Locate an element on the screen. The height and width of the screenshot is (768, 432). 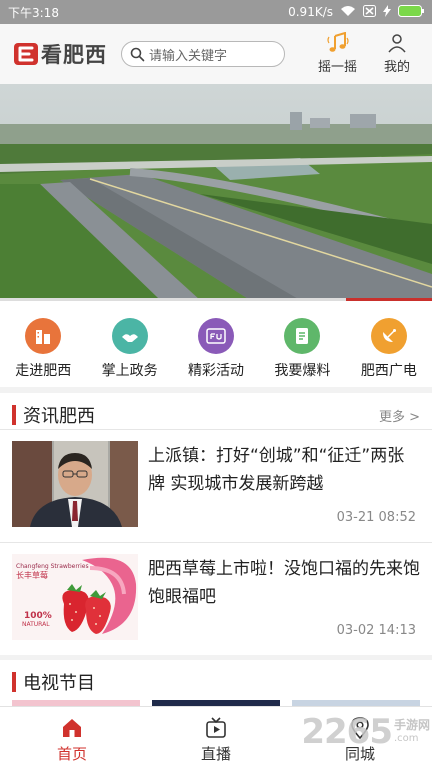
news-title: 肥西草莓上市啦！没饱口福的先来饱饱眼福吧 is located at coordinates (284, 583).